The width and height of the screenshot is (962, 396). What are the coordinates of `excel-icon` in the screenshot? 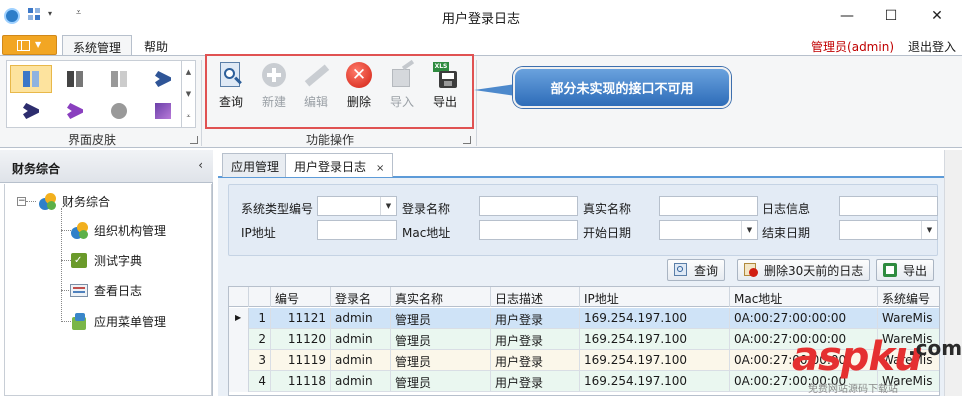 It's located at (890, 270).